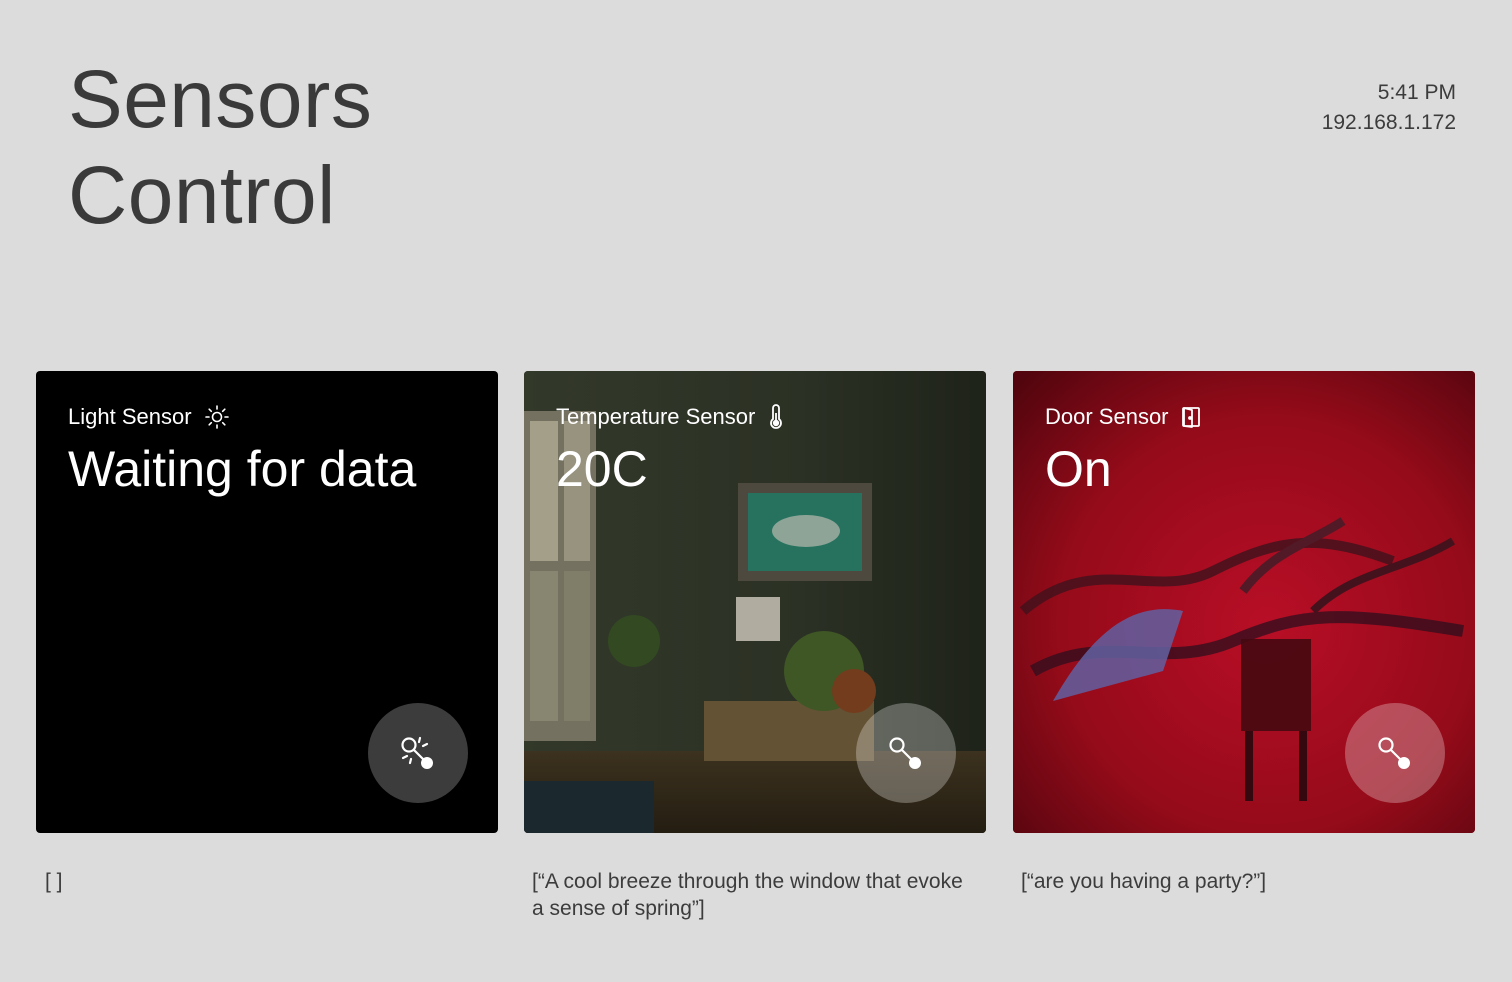 The height and width of the screenshot is (982, 1512). What do you see at coordinates (1388, 122) in the screenshot?
I see `ip-address: 192.168.1.172` at bounding box center [1388, 122].